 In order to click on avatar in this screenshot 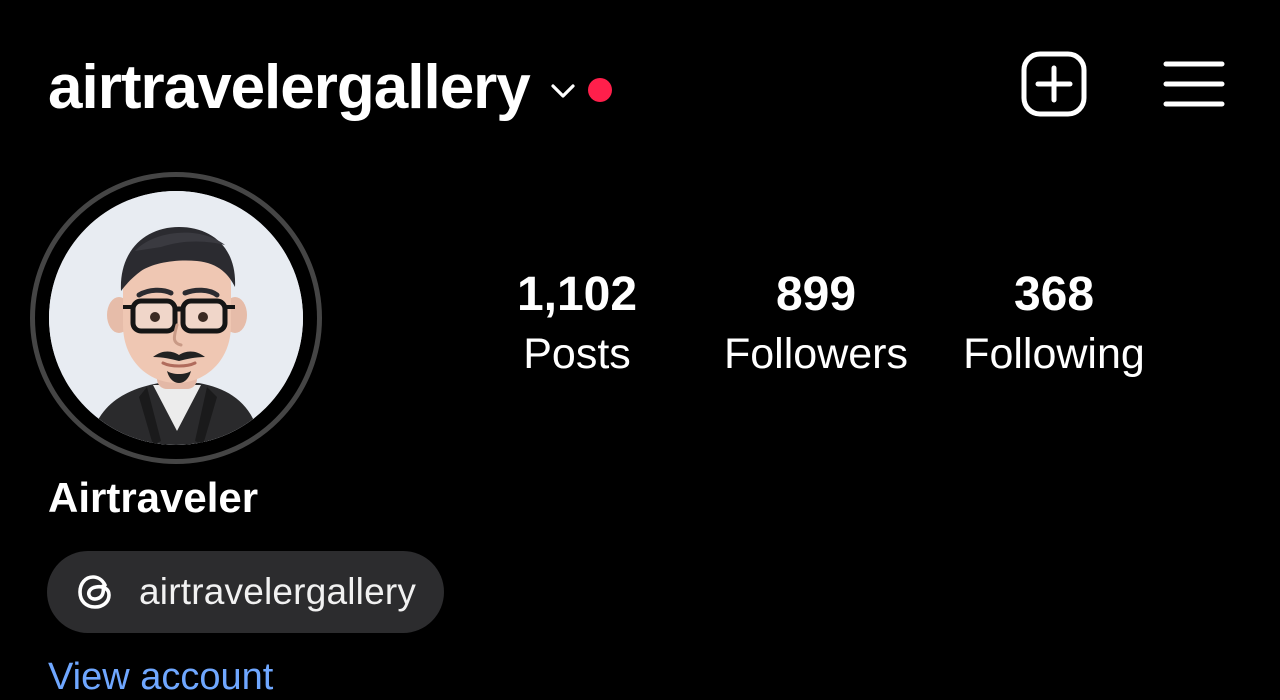, I will do `click(176, 318)`.